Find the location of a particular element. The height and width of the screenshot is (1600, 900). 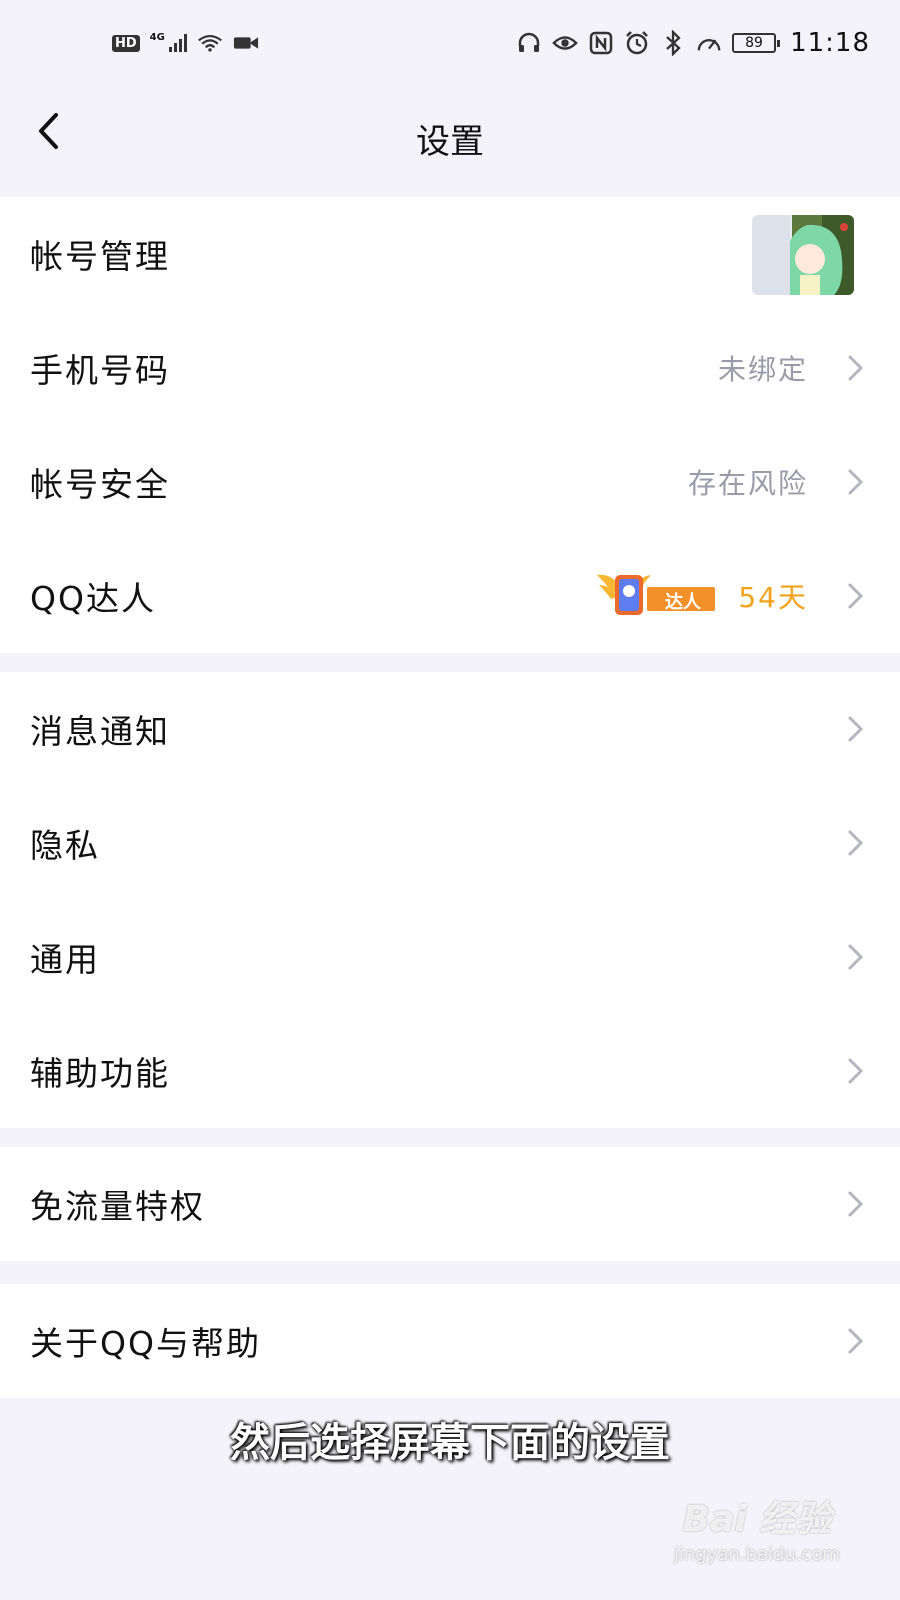

status-right: 89 11:18 is located at coordinates (693, 43).